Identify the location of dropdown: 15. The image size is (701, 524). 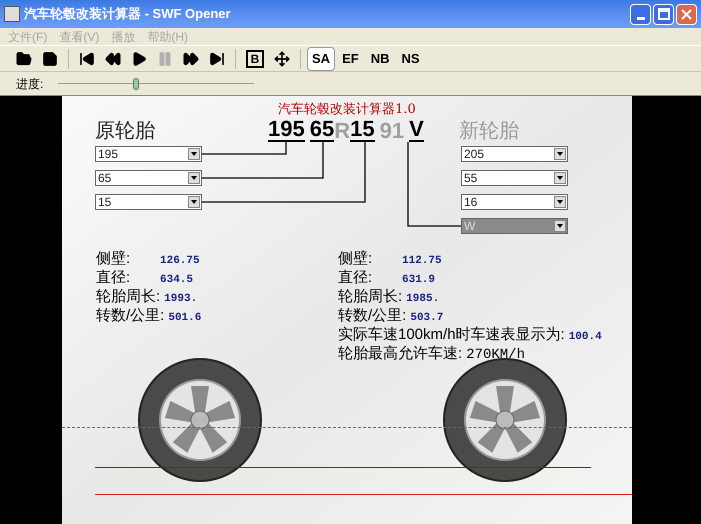
(148, 202).